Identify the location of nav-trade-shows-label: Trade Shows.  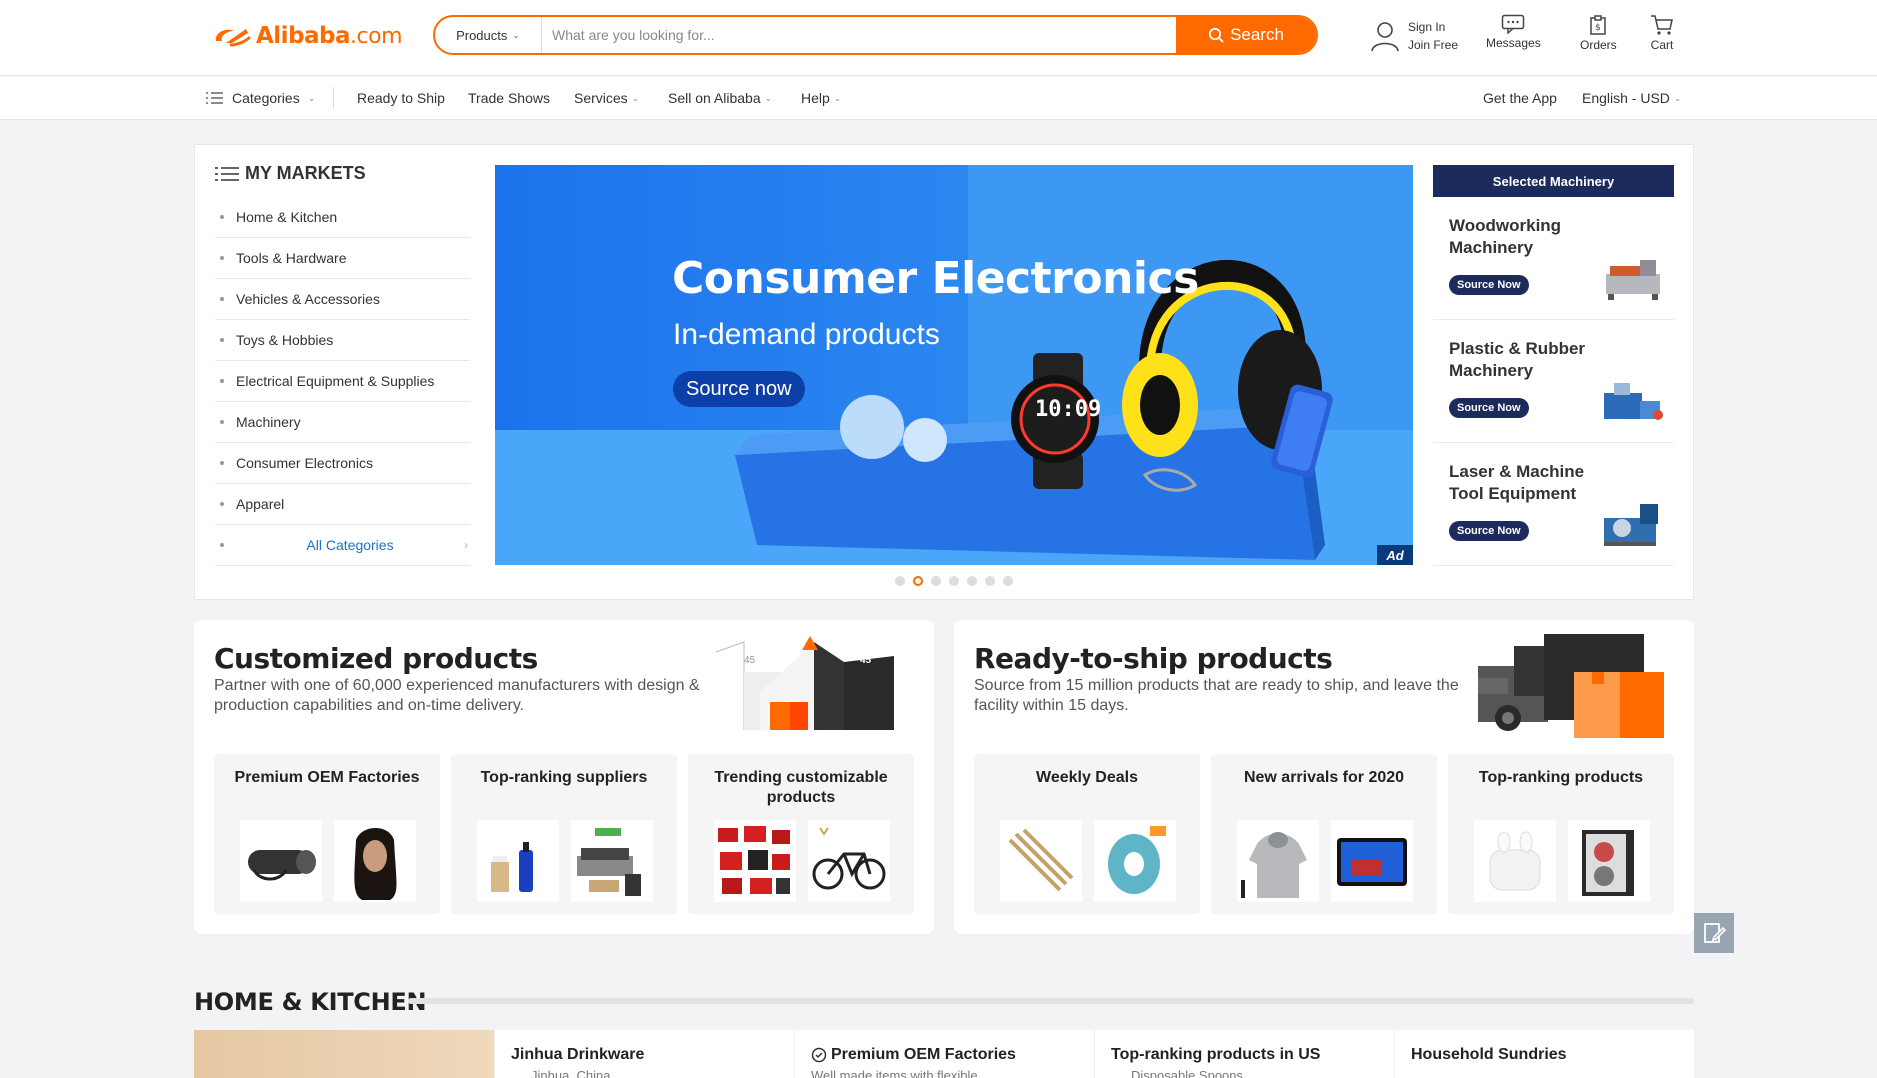
(509, 98).